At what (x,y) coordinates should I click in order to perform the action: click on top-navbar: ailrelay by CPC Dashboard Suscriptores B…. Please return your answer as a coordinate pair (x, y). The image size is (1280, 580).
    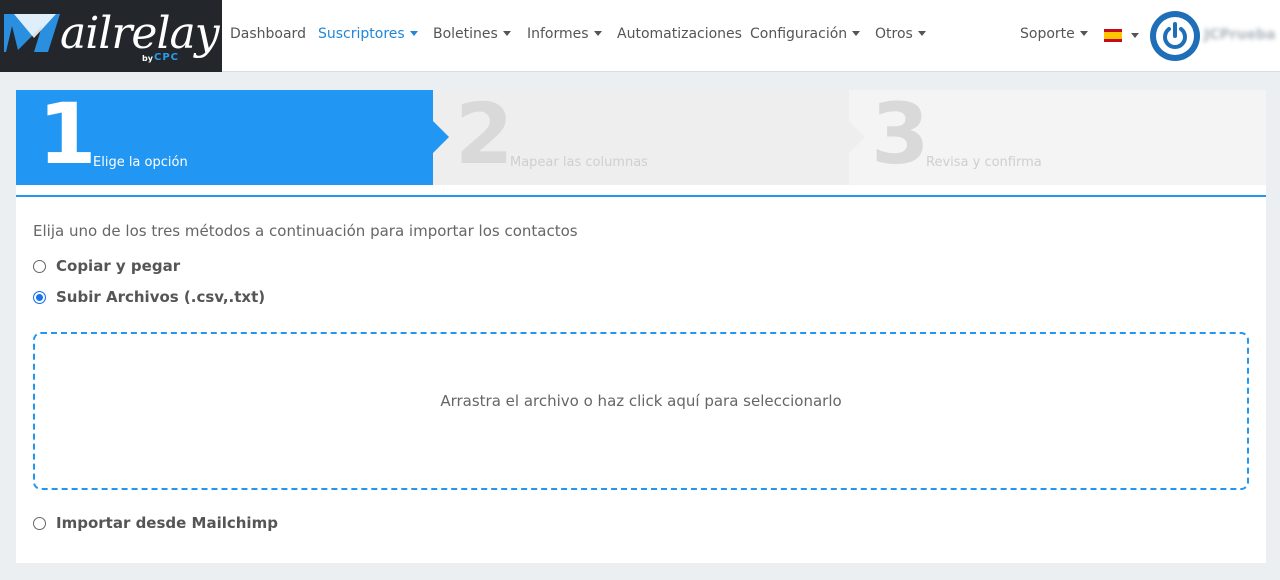
    Looking at the image, I should click on (640, 36).